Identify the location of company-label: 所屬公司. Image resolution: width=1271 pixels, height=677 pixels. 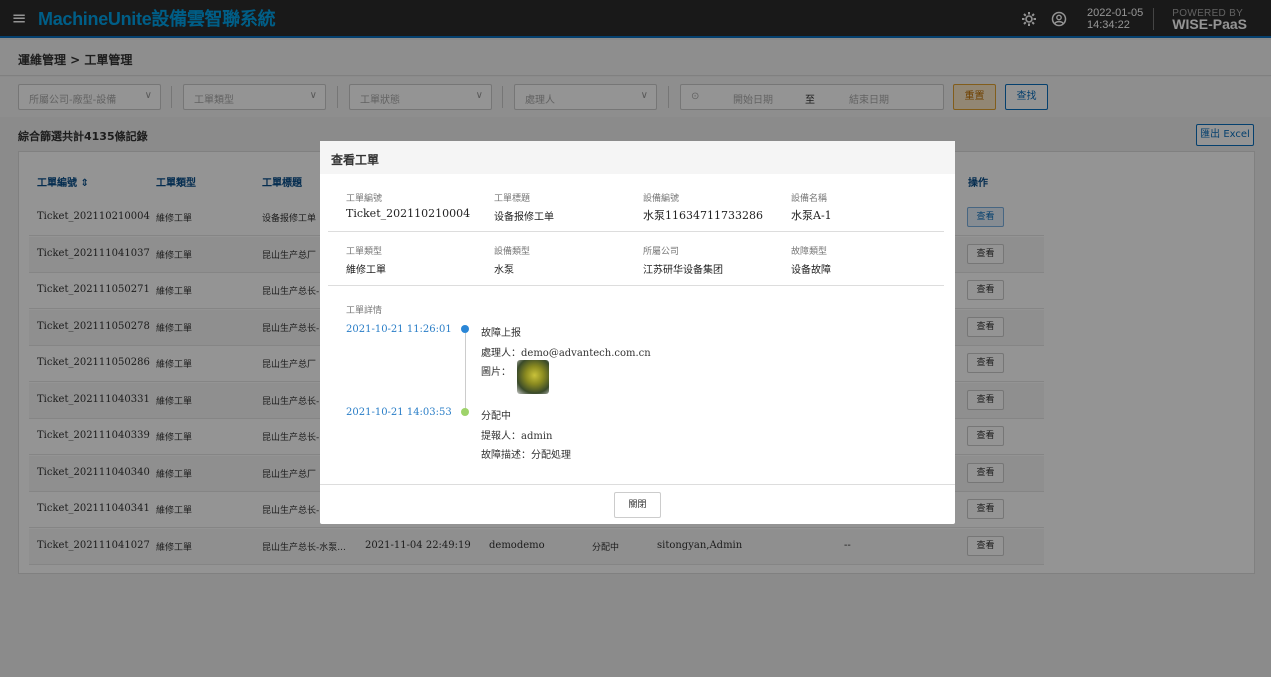
(661, 252).